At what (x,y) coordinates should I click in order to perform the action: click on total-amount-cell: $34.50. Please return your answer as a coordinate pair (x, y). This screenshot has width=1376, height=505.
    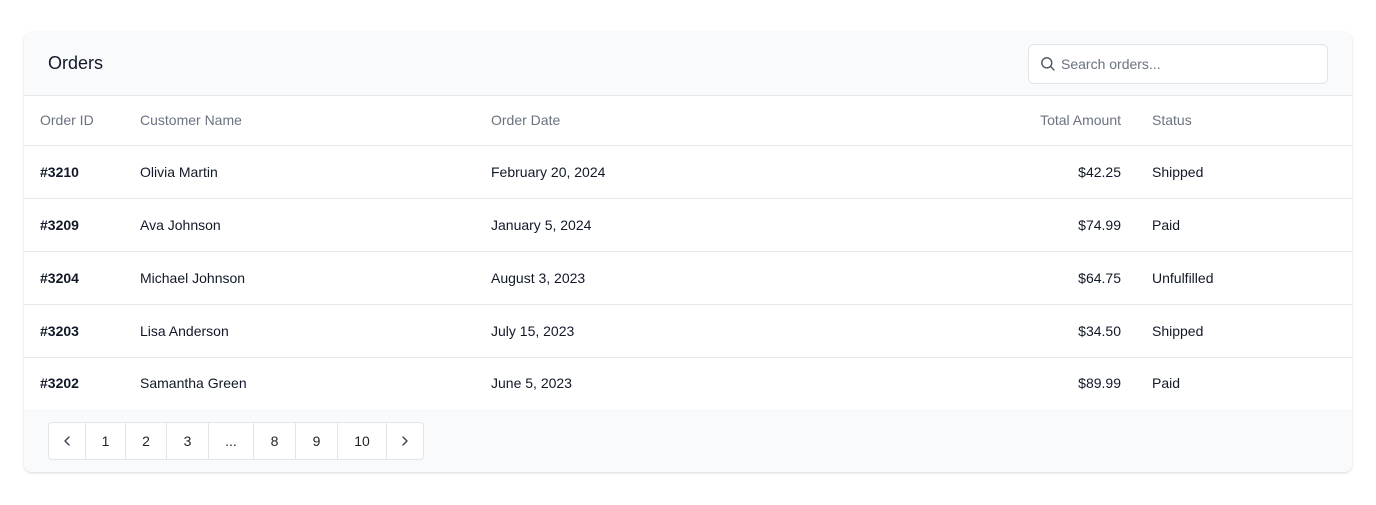
    Looking at the image, I should click on (1030, 331).